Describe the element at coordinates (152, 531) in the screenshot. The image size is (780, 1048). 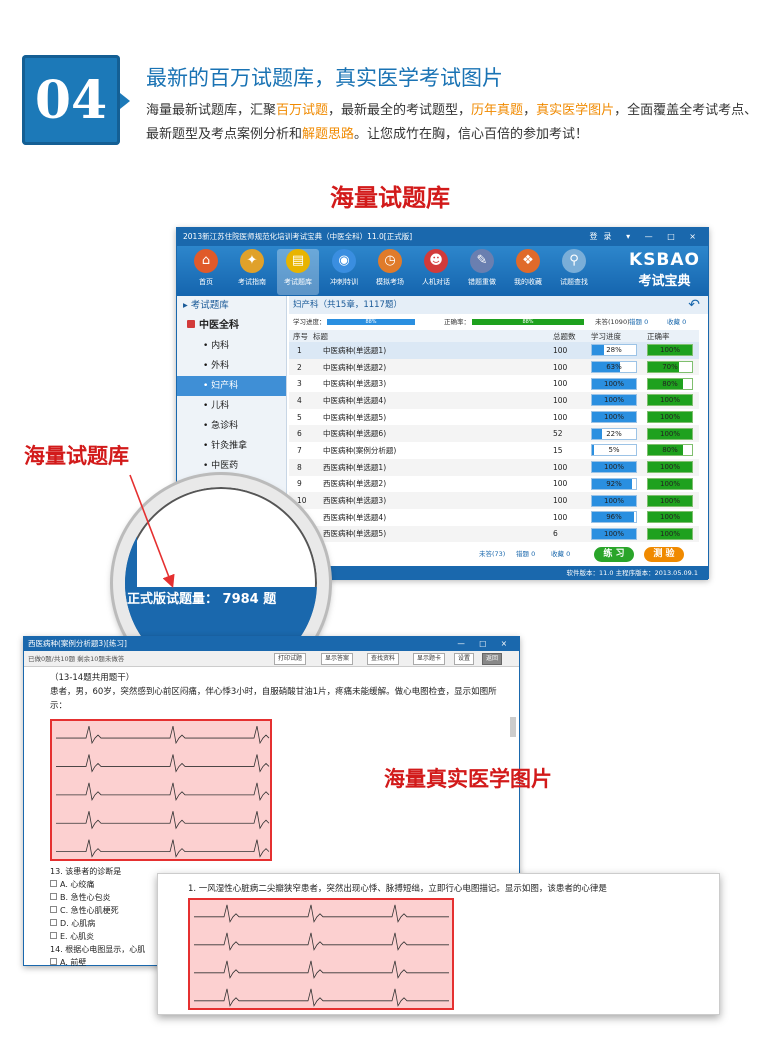
I see `arrow-to-magnifier` at that location.